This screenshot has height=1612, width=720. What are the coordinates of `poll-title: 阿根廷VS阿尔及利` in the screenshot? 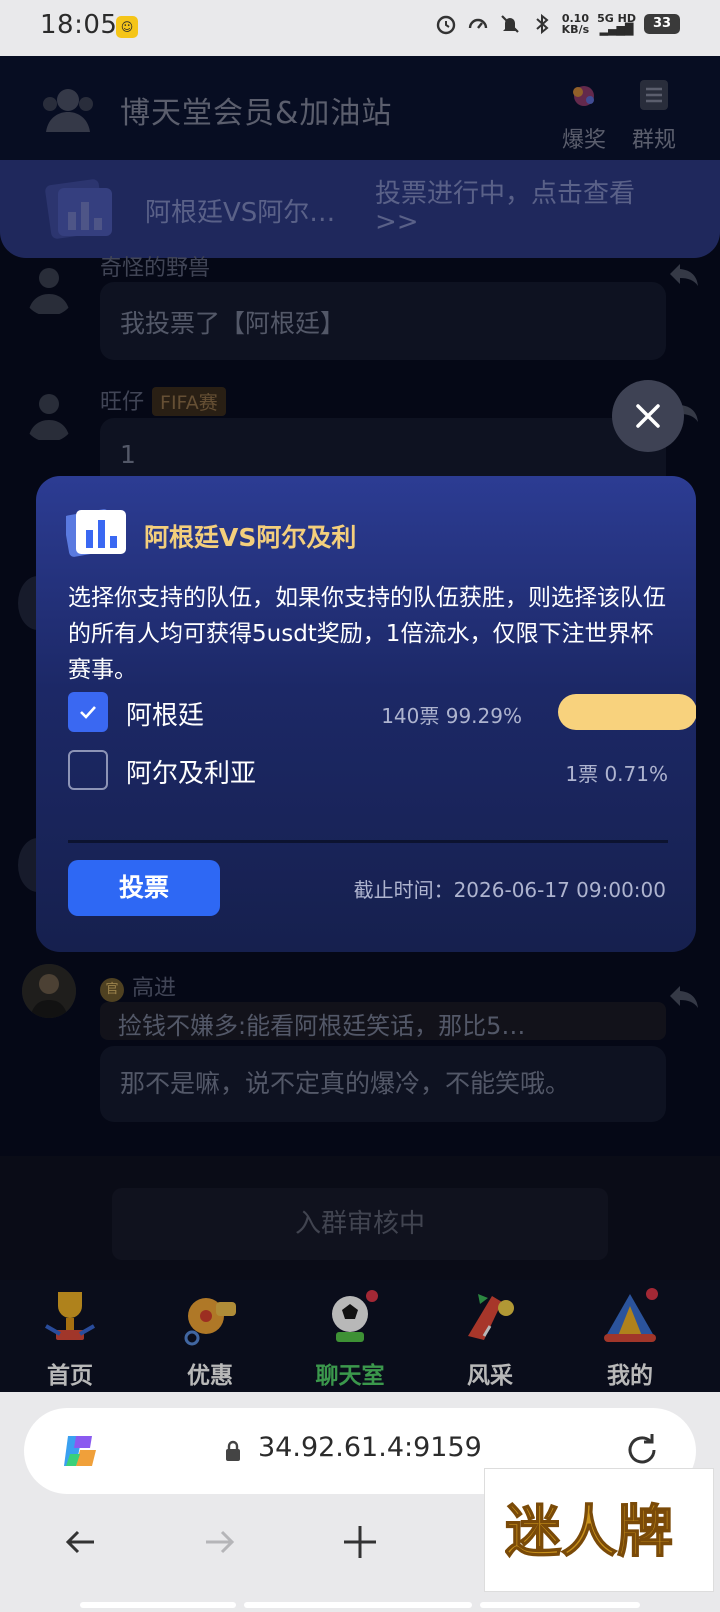 It's located at (250, 537).